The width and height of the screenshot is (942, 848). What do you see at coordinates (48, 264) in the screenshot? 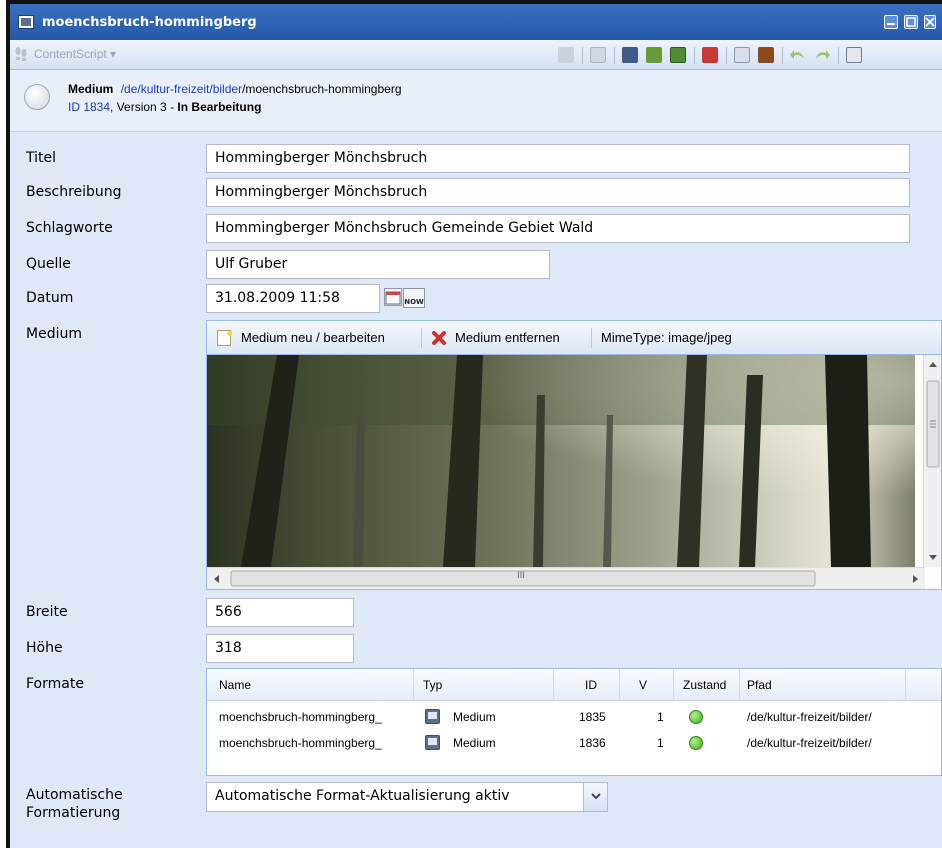
I see `quelle-label: Quelle` at bounding box center [48, 264].